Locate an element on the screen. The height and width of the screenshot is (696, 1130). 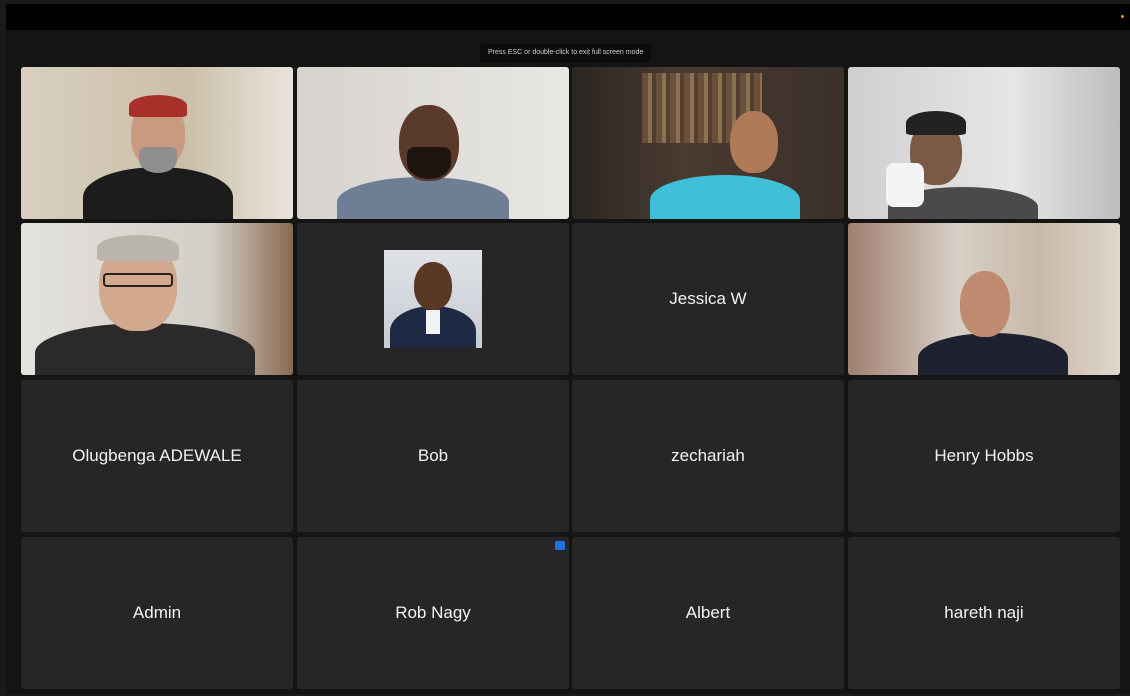
participant-name: Henry Hobbs is located at coordinates (984, 455).